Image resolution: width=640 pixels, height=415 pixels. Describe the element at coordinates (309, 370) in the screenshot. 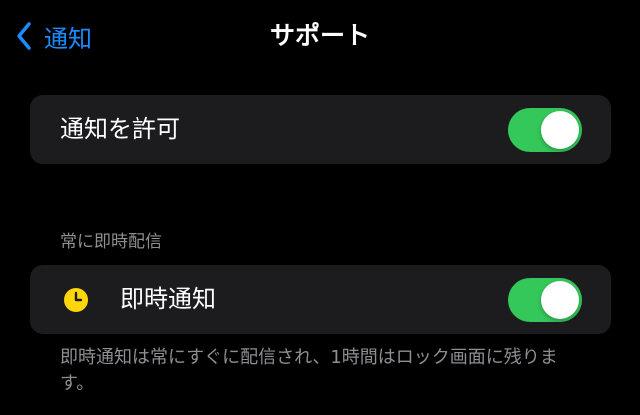

I see `section-footer: 即時通知は常にすぐに配信され、1時間はロック画面に残ります。` at that location.